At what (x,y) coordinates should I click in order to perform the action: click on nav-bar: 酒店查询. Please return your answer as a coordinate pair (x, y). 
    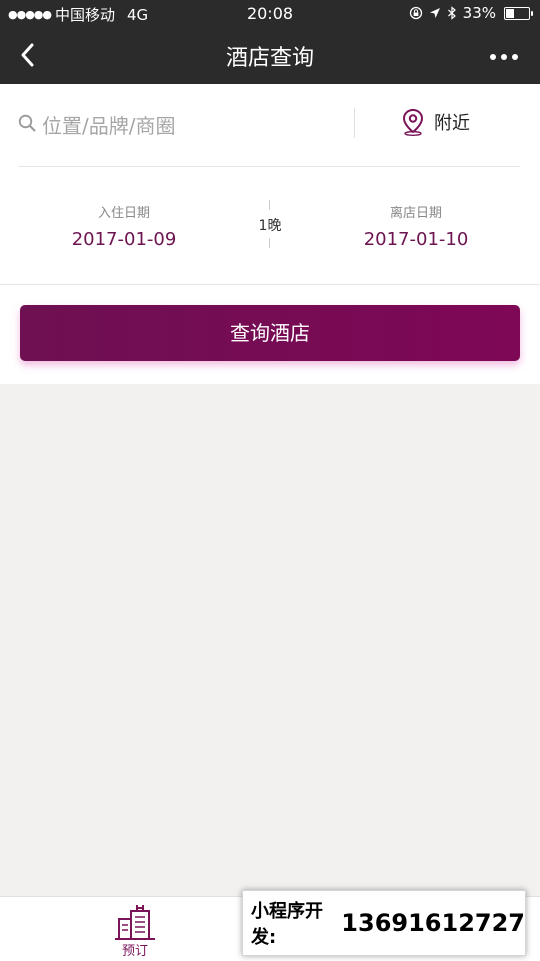
    Looking at the image, I should click on (270, 56).